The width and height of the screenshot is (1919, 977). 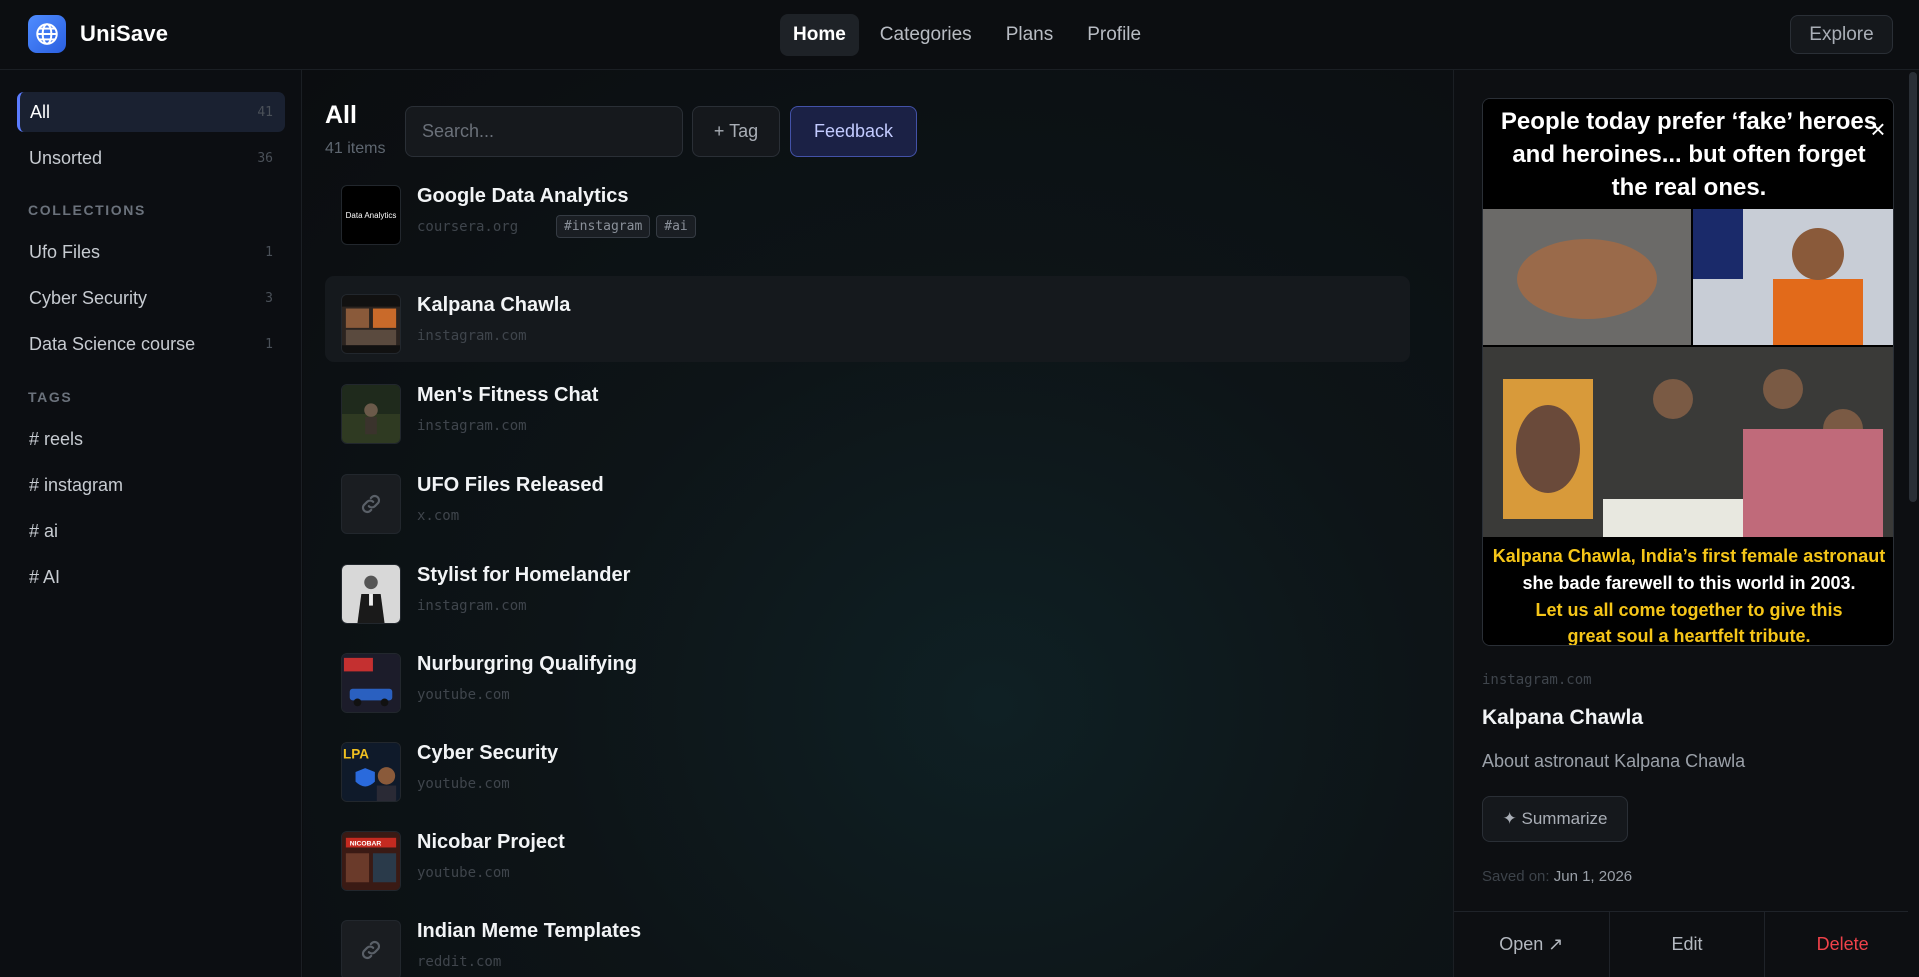 What do you see at coordinates (544, 131) in the screenshot?
I see `search-input` at bounding box center [544, 131].